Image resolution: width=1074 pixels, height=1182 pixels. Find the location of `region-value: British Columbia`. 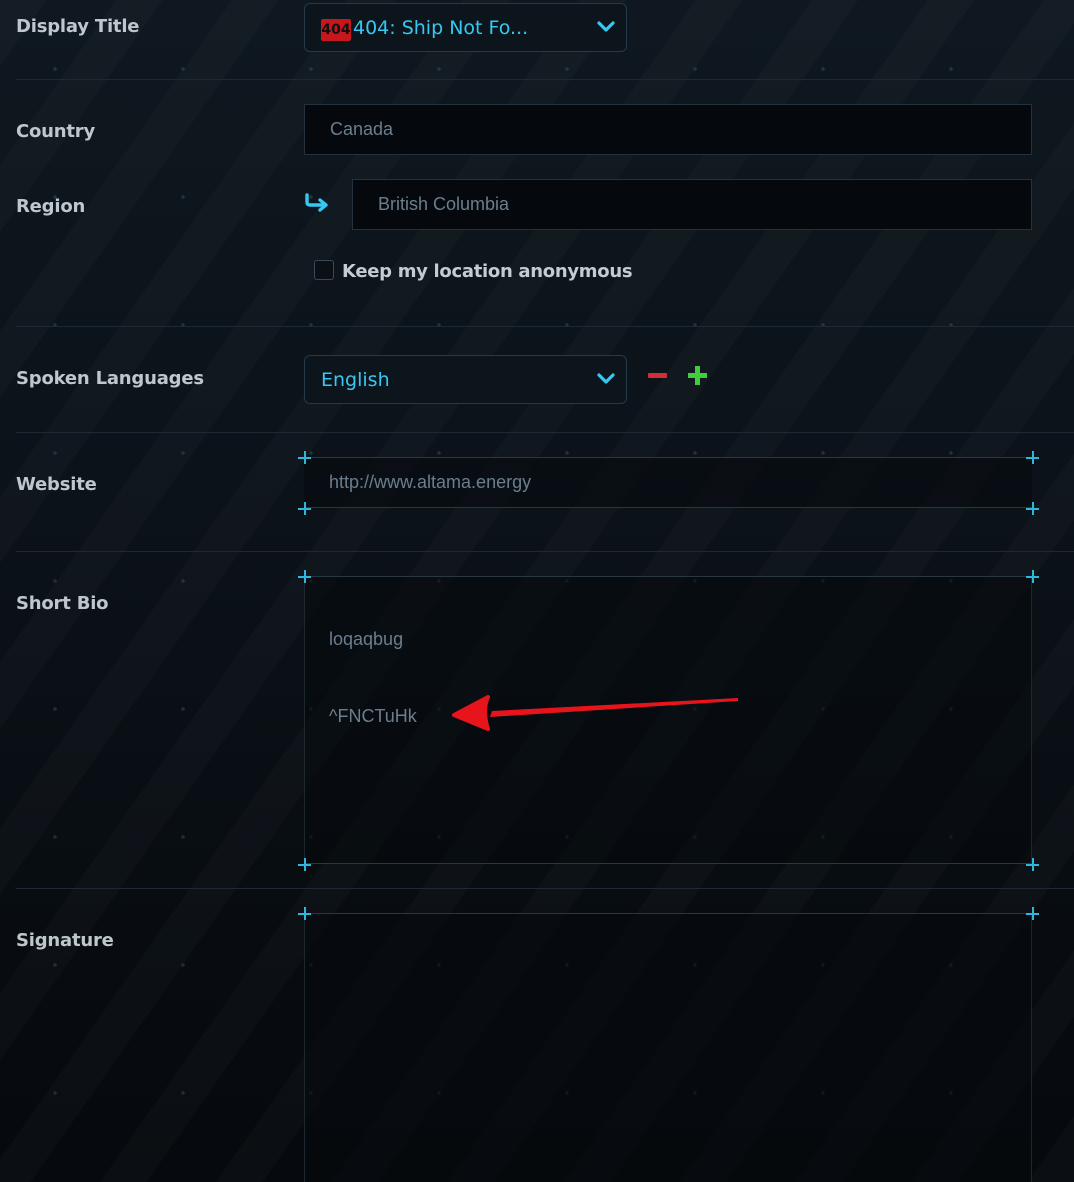

region-value: British Columbia is located at coordinates (444, 204).